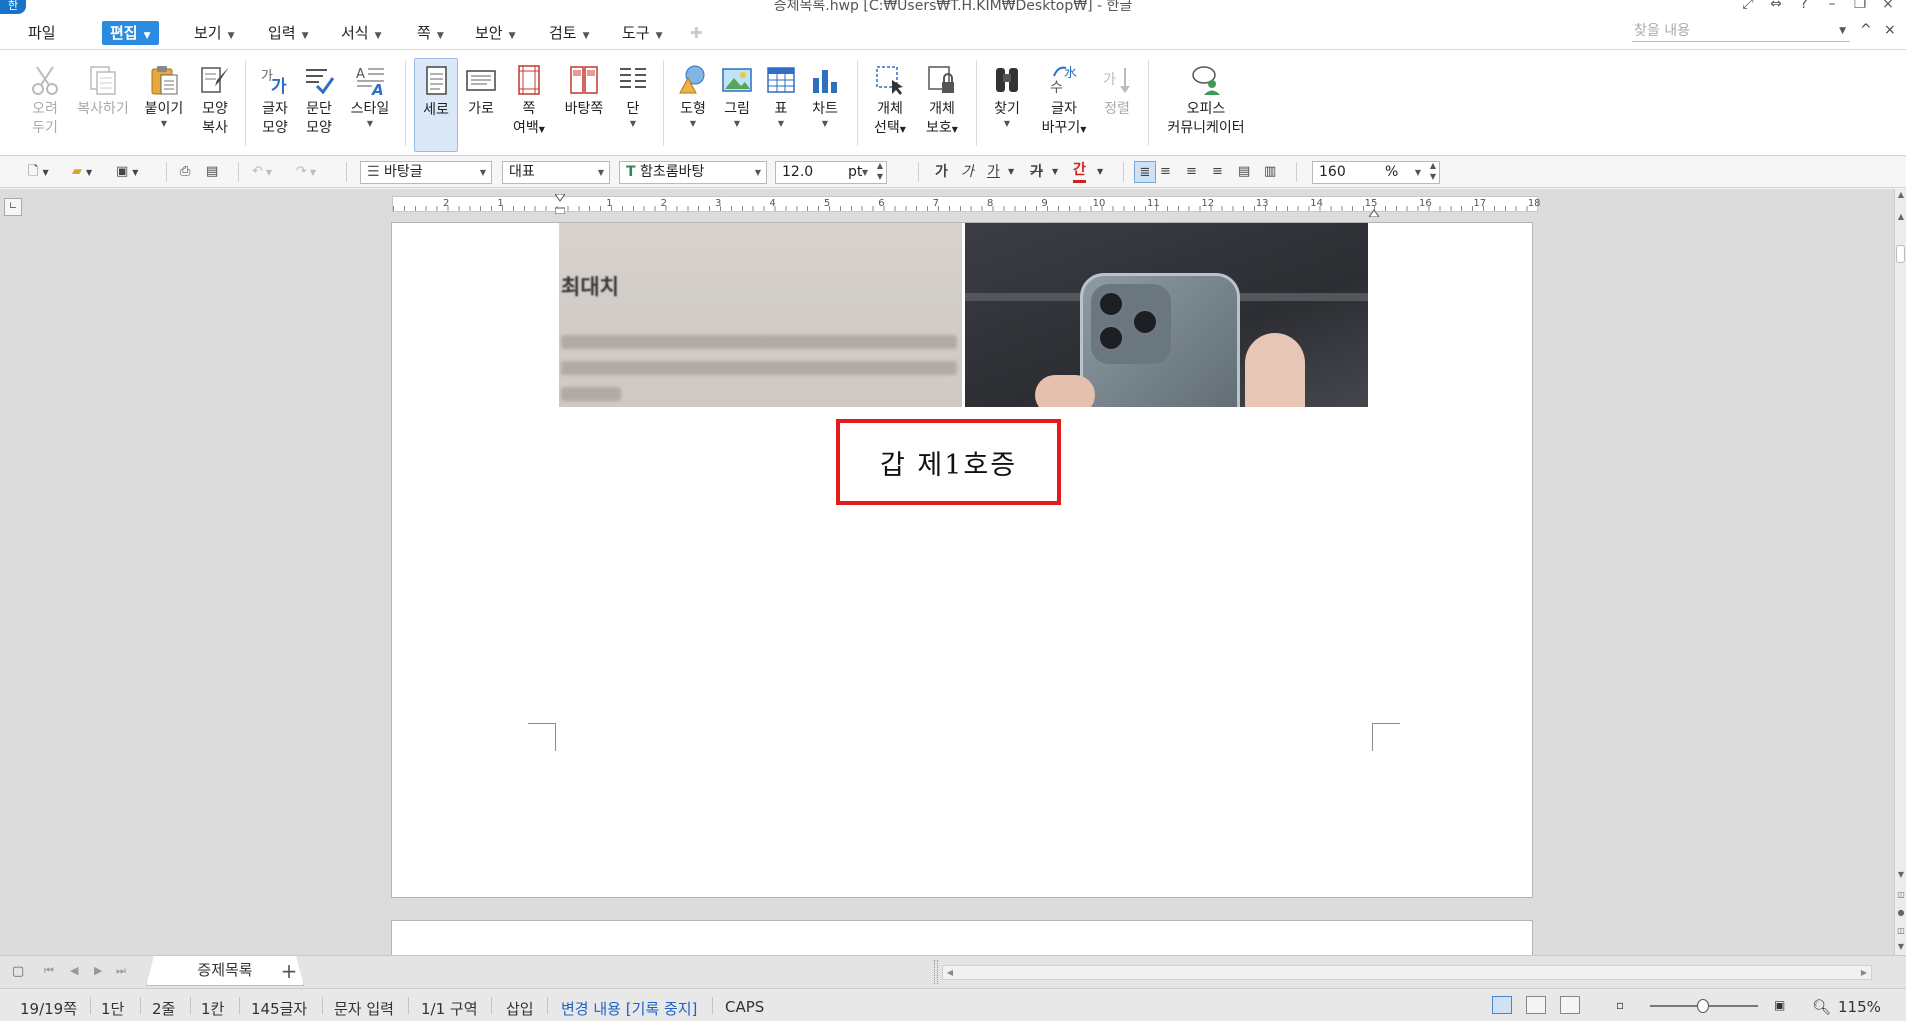 The image size is (1906, 1021). What do you see at coordinates (214, 33) in the screenshot?
I see `menu-view: 보기 ▼` at bounding box center [214, 33].